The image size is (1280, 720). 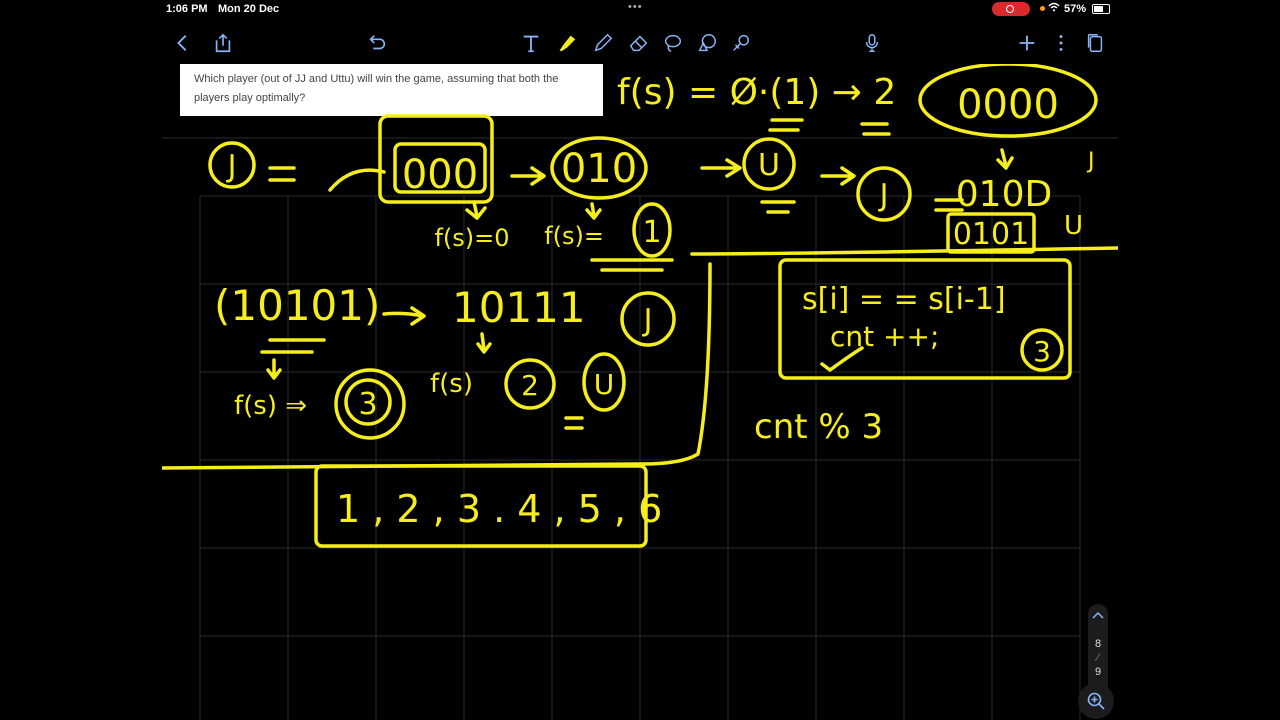 What do you see at coordinates (574, 236) in the screenshot?
I see `f-eq-one: f(s)=` at bounding box center [574, 236].